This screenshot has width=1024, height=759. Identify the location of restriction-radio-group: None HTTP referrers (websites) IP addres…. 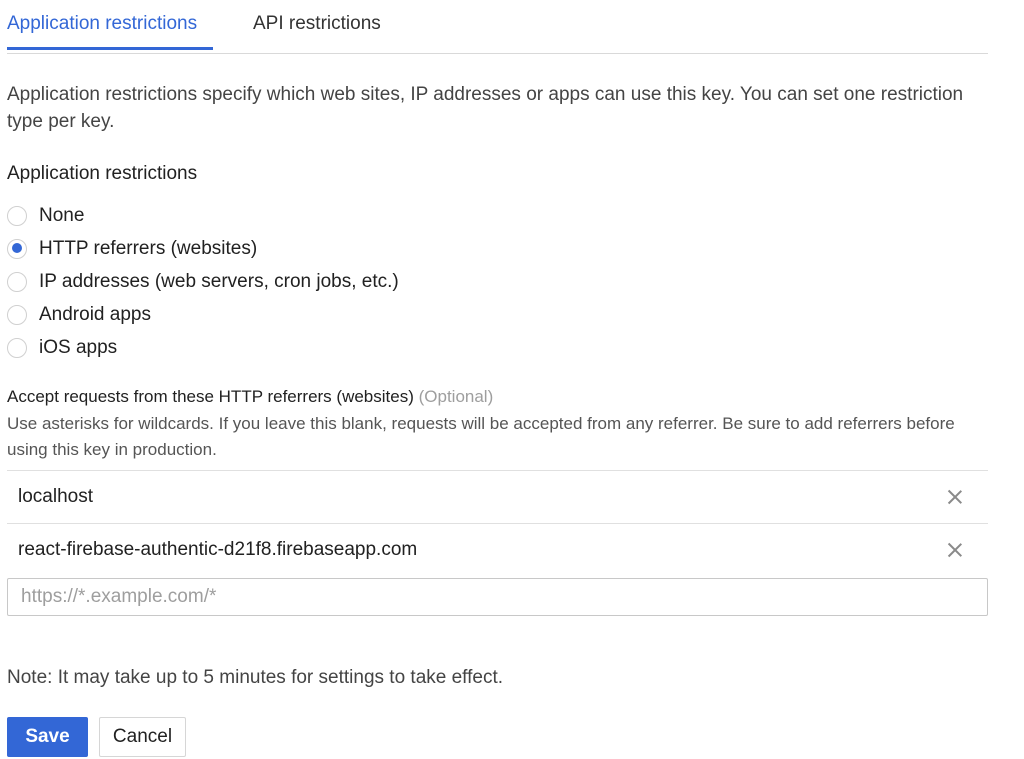
(203, 281).